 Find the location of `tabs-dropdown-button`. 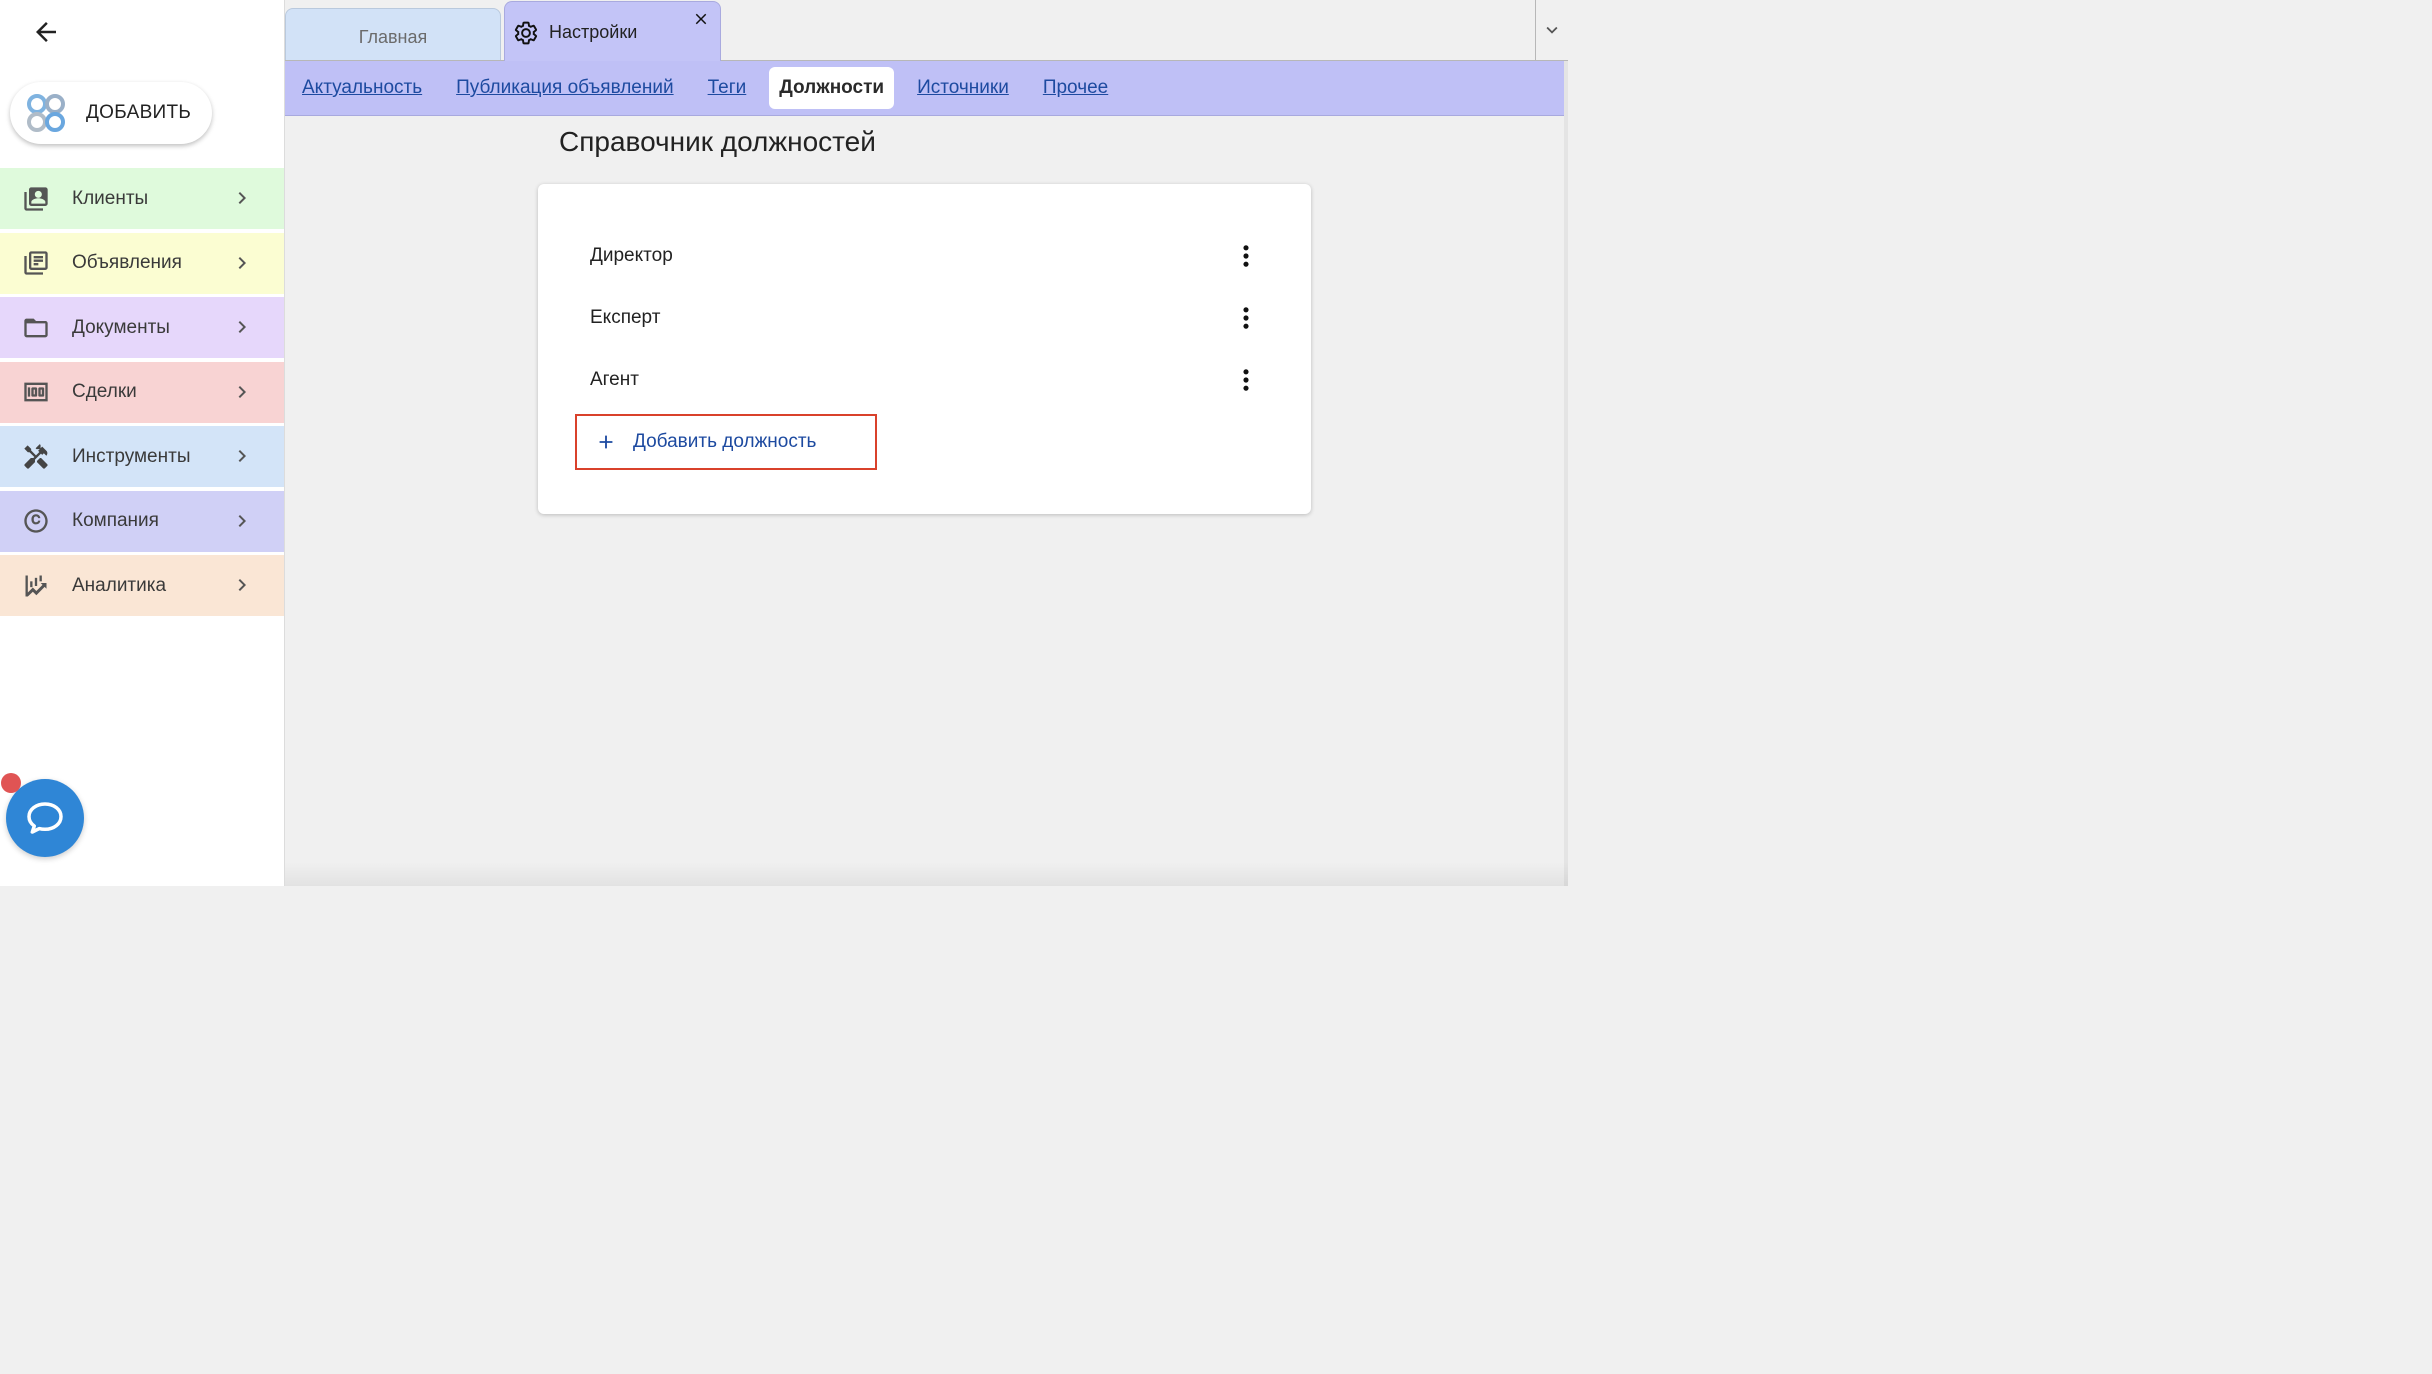

tabs-dropdown-button is located at coordinates (1551, 30).